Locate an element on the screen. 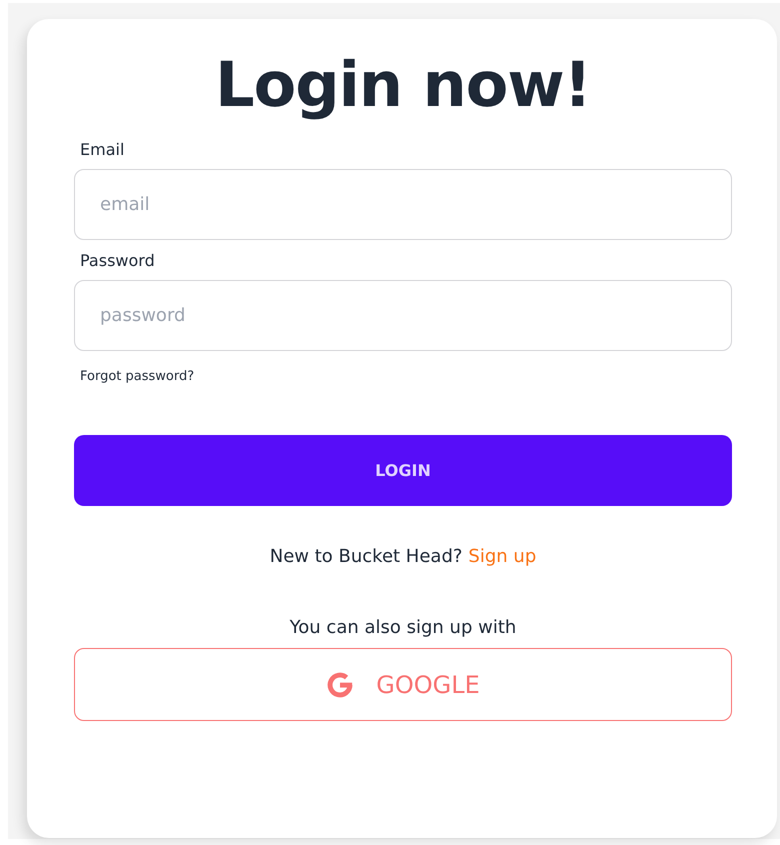  alt-signup-text: You can also sign up with is located at coordinates (403, 627).